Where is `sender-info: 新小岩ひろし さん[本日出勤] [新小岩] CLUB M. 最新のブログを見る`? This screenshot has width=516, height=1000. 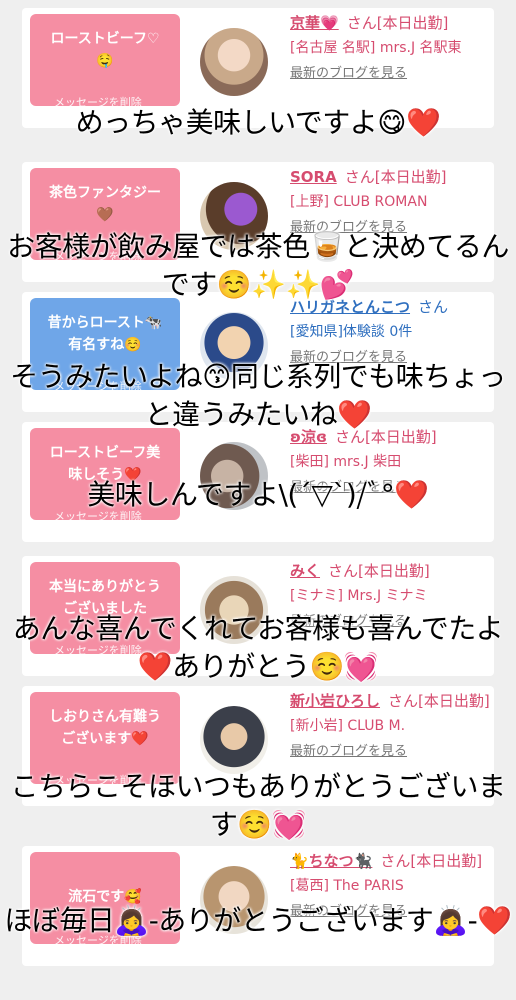
sender-info: 新小岩ひろし さん[本日出勤] [新小岩] CLUB M. 最新のブログを見る is located at coordinates (390, 723).